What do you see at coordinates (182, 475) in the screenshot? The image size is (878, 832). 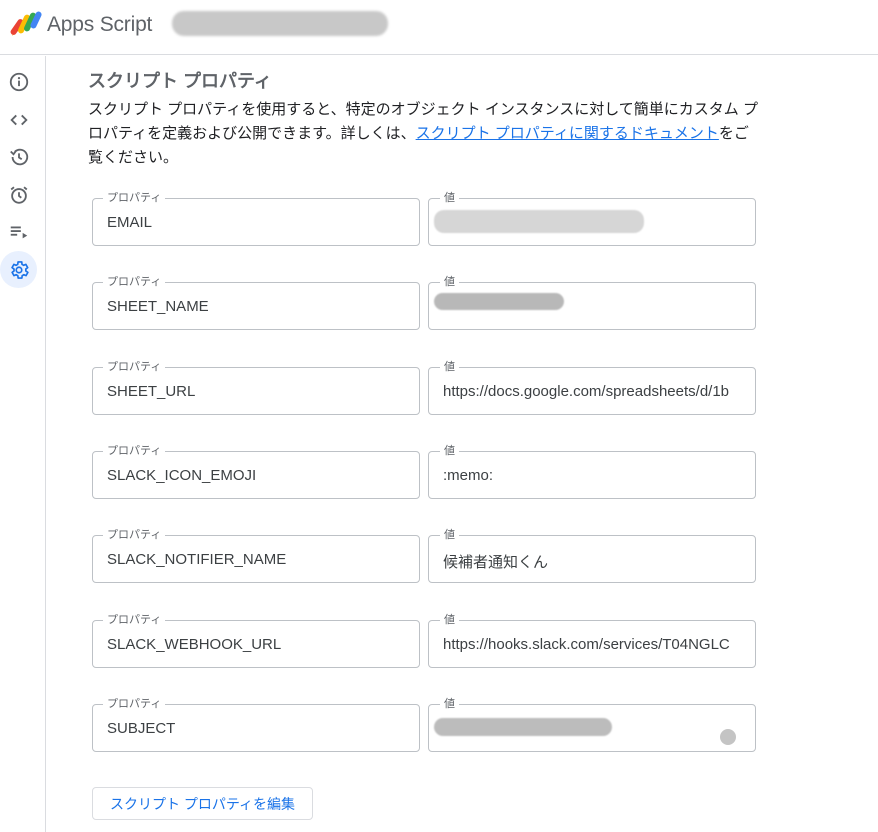 I see `property-key: SLACK_ICON_EMOJI` at bounding box center [182, 475].